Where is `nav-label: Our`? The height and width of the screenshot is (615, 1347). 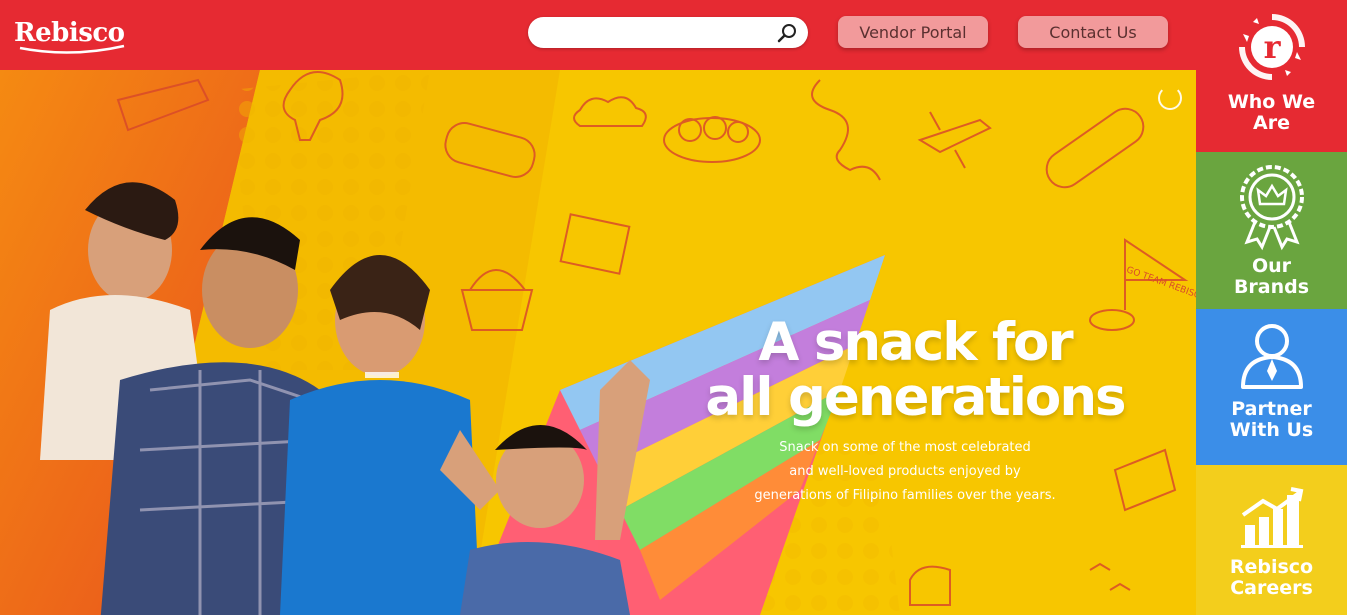
nav-label: Our is located at coordinates (1271, 266).